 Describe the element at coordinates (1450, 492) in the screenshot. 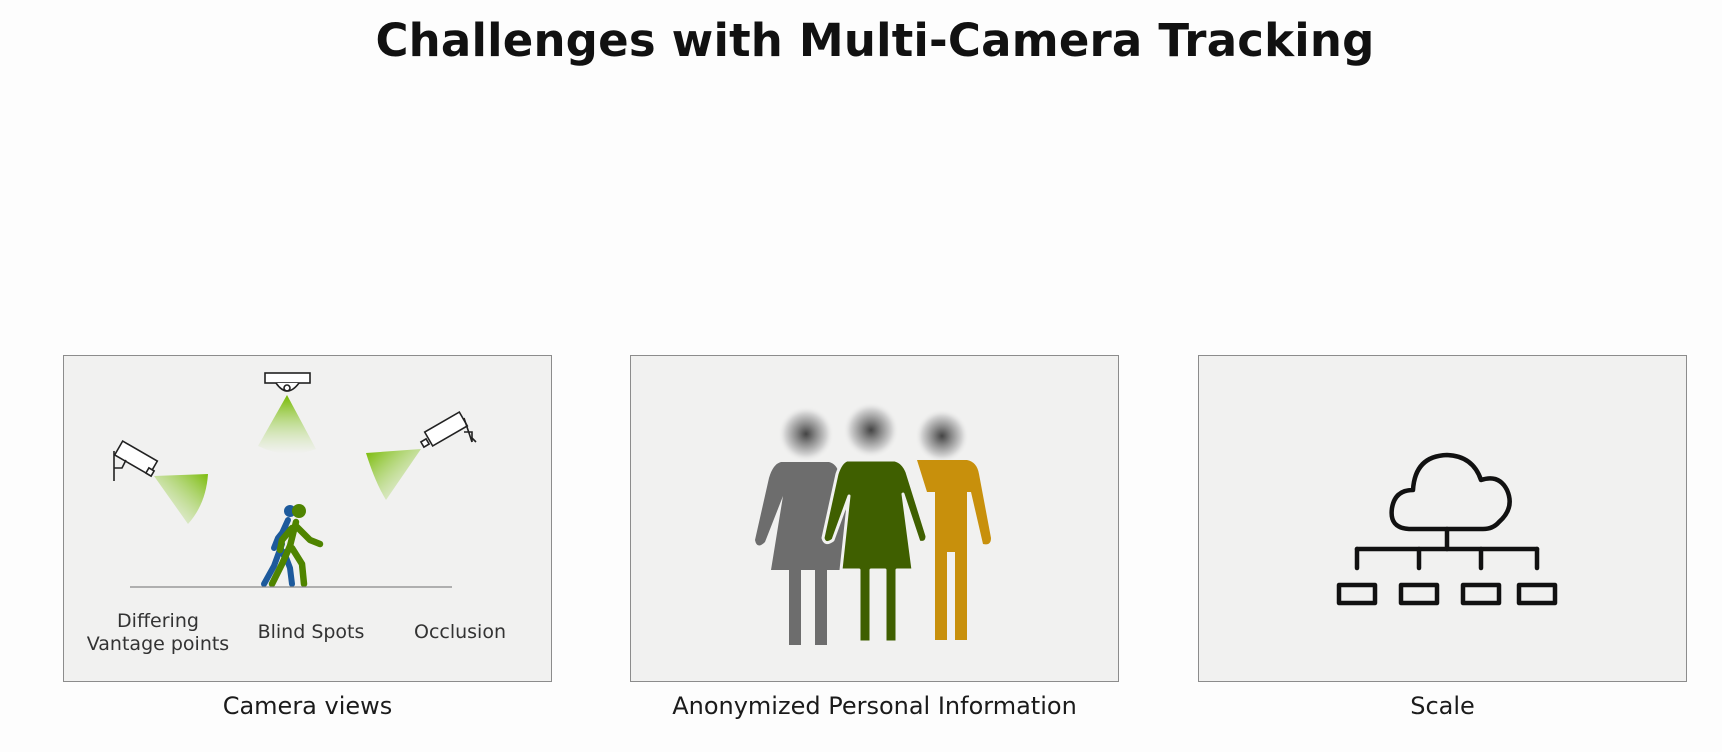

I see `cloud-shape` at that location.